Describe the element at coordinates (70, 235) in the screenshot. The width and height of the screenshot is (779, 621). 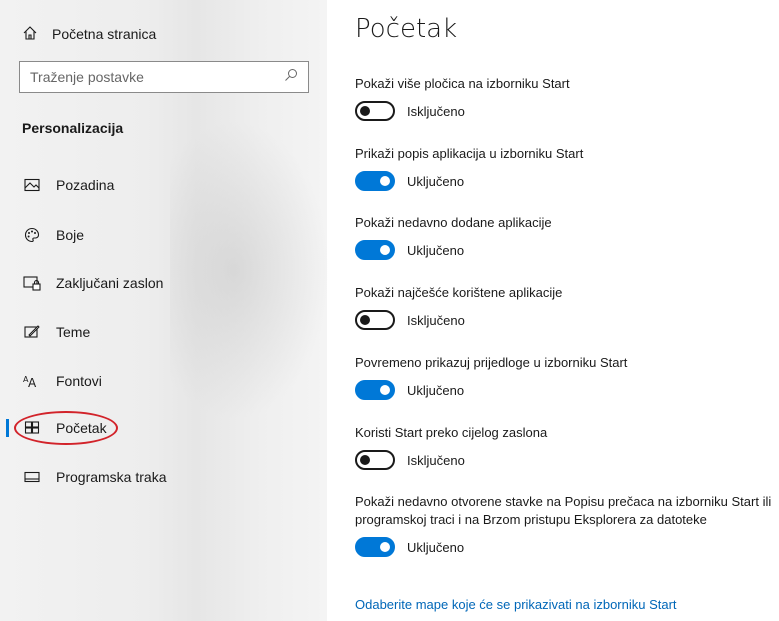
I see `sidebar-item-label: Boje` at that location.